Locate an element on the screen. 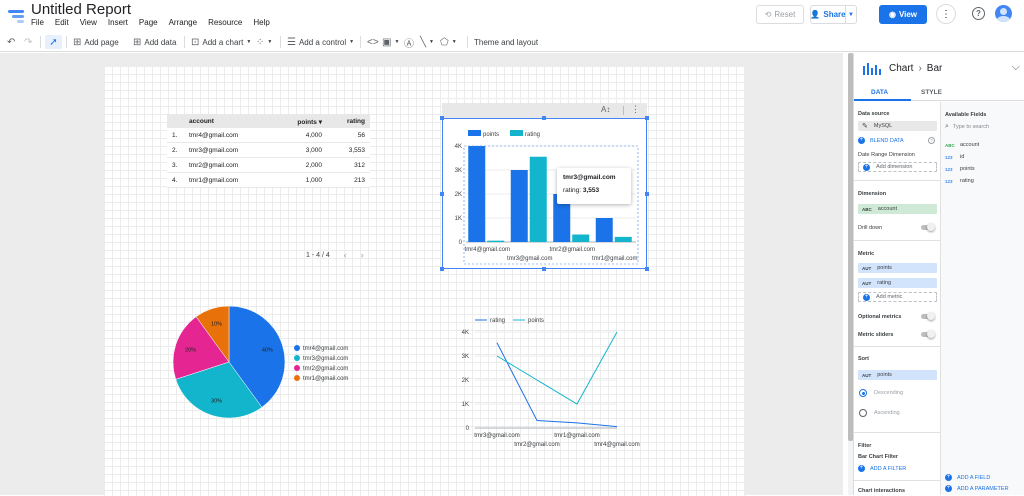  metric-chip-rating: AUT rating is located at coordinates (897, 283).